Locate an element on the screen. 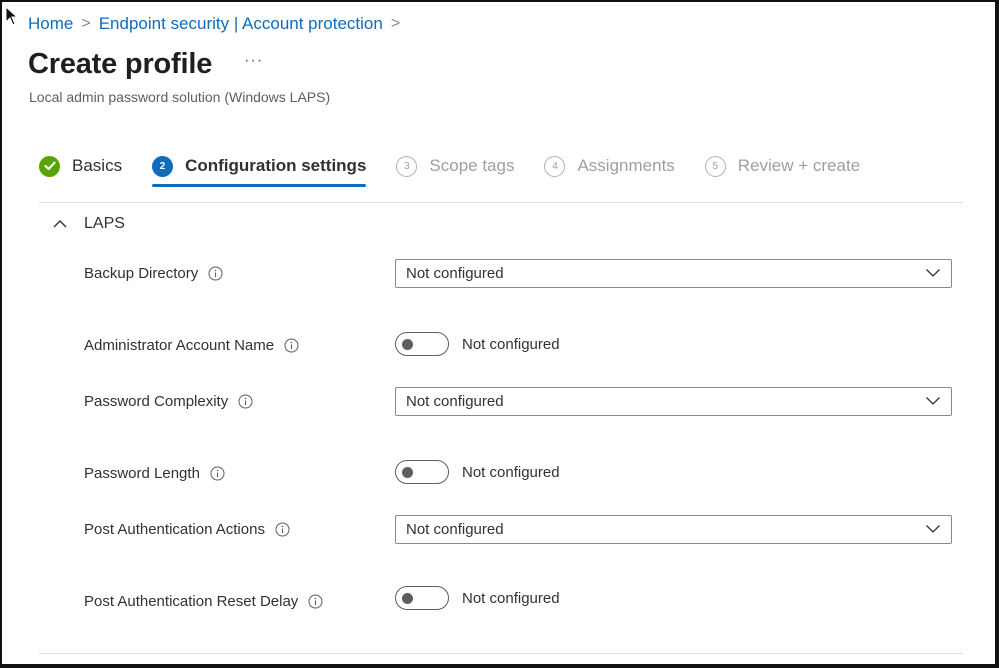 The image size is (999, 668). checkmark-icon is located at coordinates (49, 166).